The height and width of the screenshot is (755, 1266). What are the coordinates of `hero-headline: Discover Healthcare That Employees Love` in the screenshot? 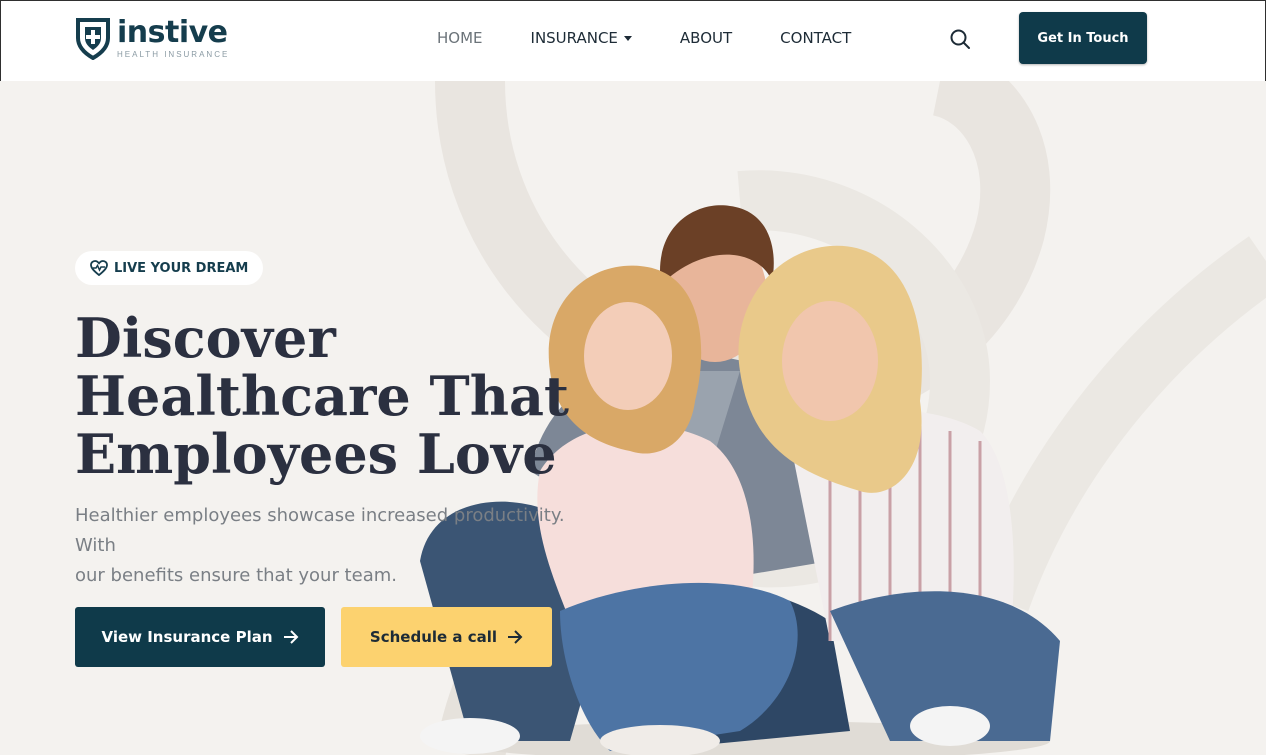 It's located at (335, 396).